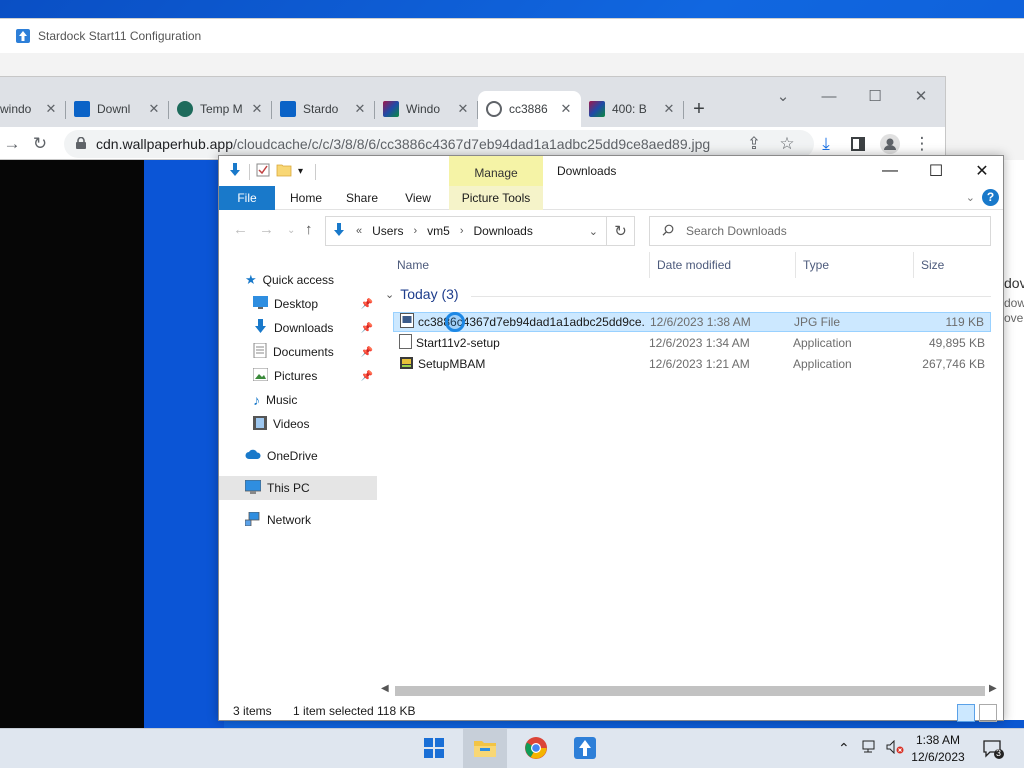 This screenshot has width=1024, height=768. I want to click on breadcrumb-downloads: Downloads, so click(502, 231).